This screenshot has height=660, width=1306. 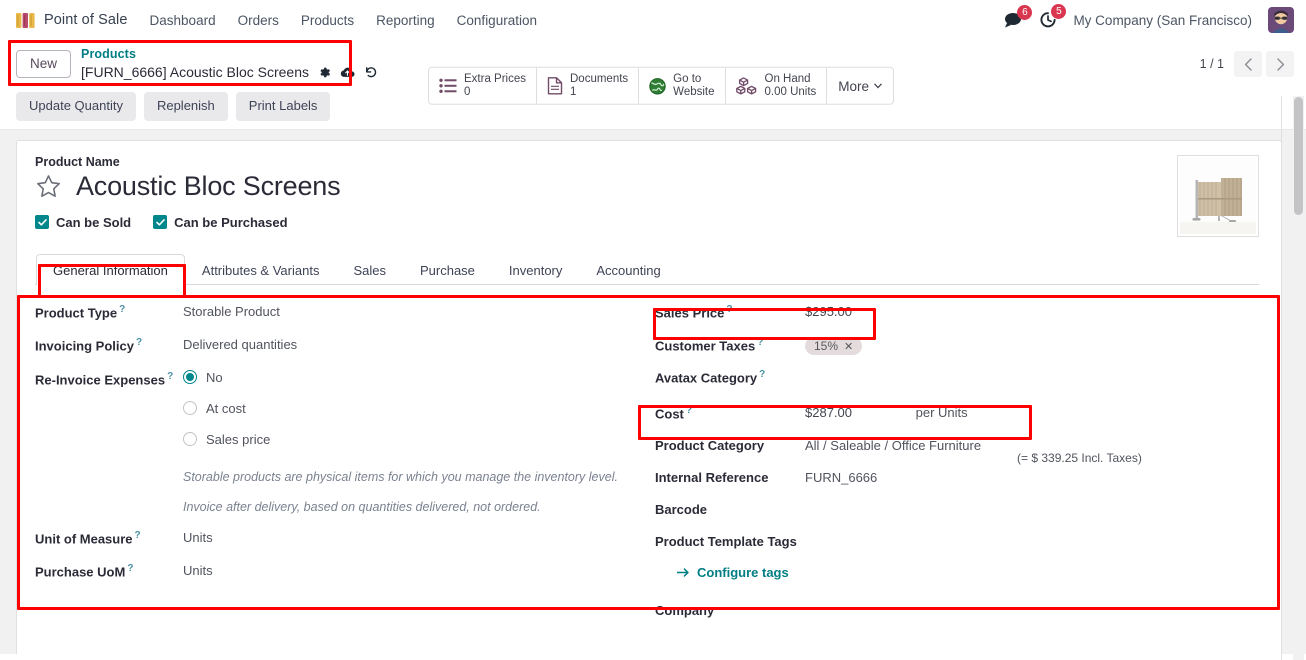 What do you see at coordinates (628, 269) in the screenshot?
I see `tab-accounting: Accounting` at bounding box center [628, 269].